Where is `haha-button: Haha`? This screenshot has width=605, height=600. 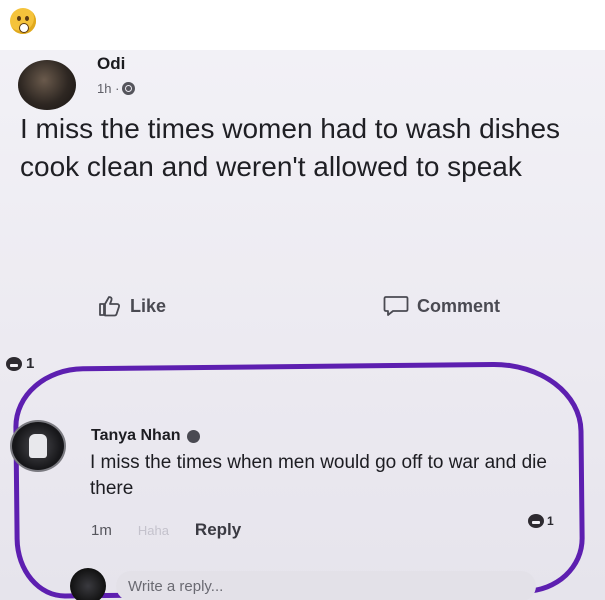 haha-button: Haha is located at coordinates (153, 530).